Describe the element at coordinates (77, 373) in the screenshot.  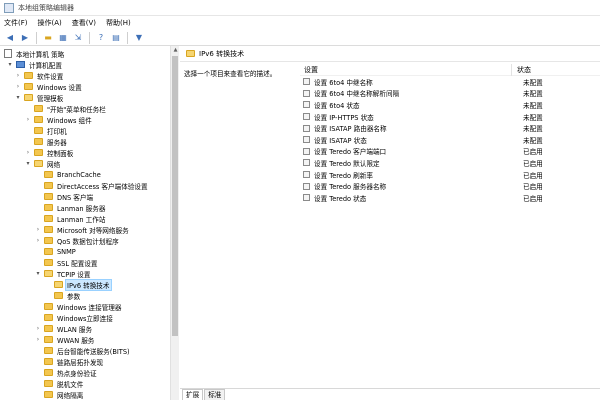
I see `tree-item-label: 热点身份验证` at that location.